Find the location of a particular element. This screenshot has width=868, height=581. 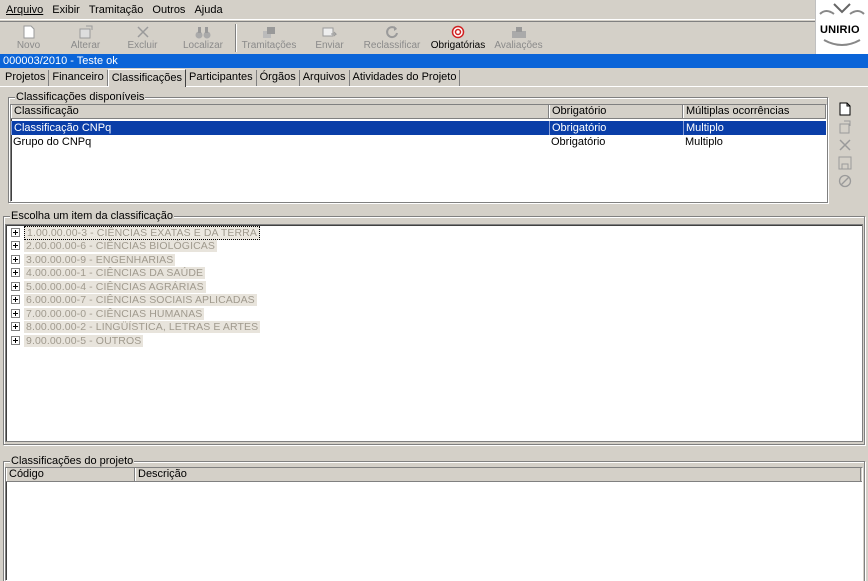

novo-button: Novo is located at coordinates (28, 38).